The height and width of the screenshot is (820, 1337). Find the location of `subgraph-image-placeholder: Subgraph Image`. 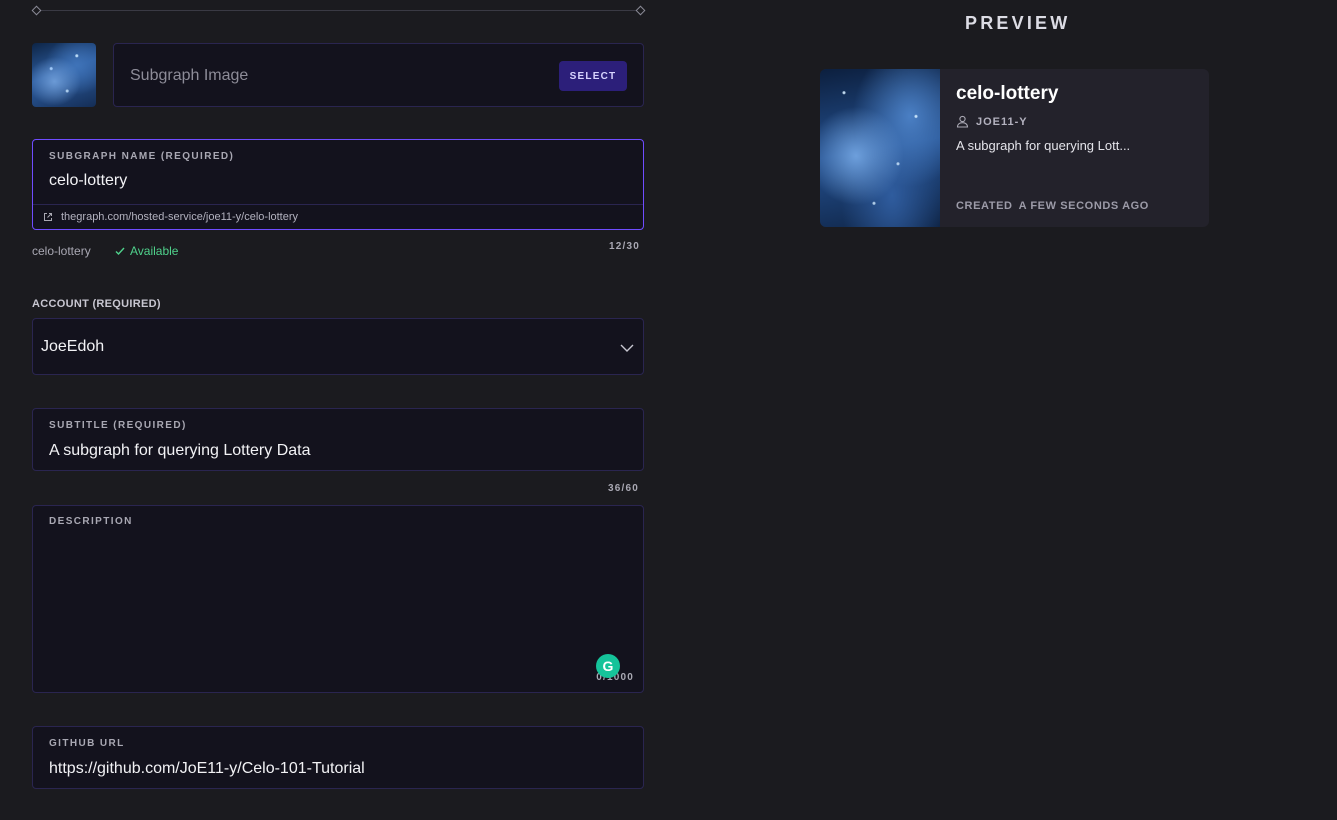

subgraph-image-placeholder: Subgraph Image is located at coordinates (189, 75).